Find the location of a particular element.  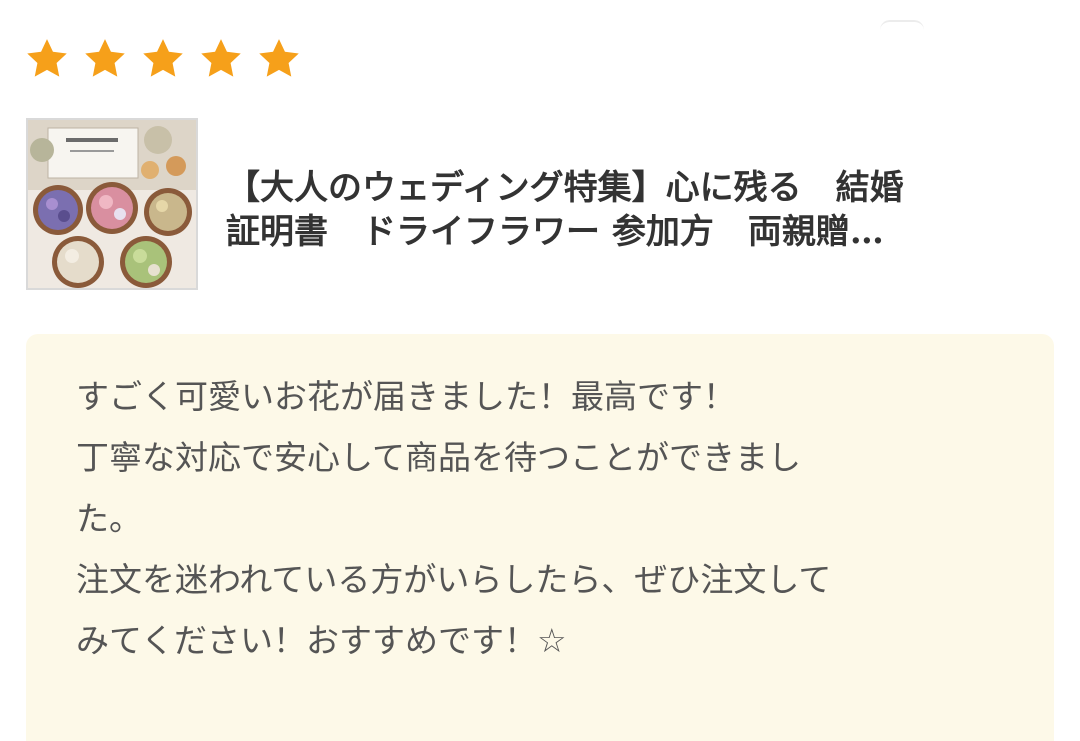

review-line: みてください！おすすめです！☆ is located at coordinates (321, 640).